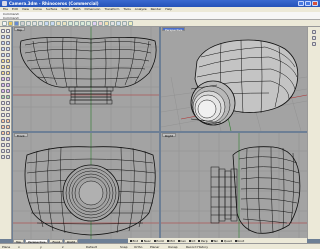 The height and width of the screenshot is (249, 320). Describe the element at coordinates (8, 73) in the screenshot. I see `network-surface-icon` at that location.